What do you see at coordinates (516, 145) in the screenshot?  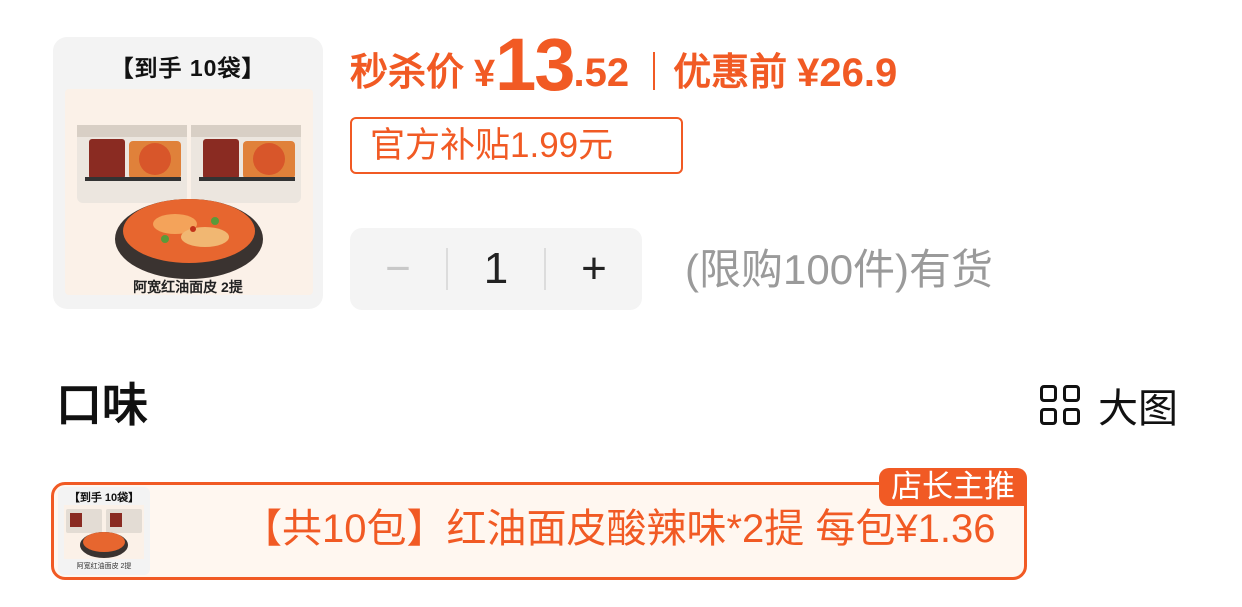 I see `subsidy-tag: 官方补贴1.99元` at bounding box center [516, 145].